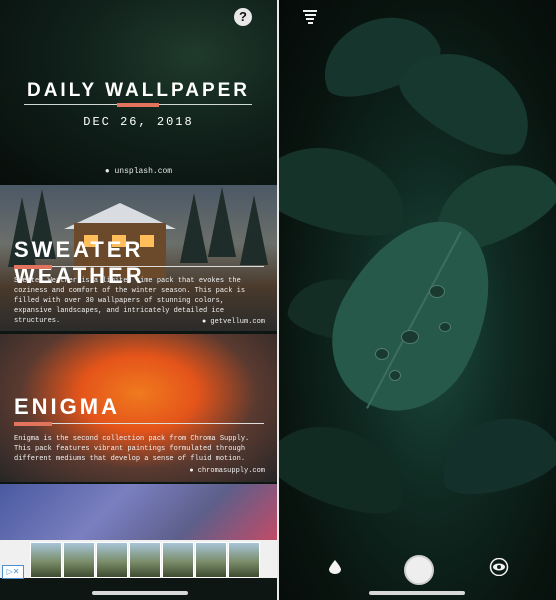  I want to click on wallpaper-date: DEC 26, 2018, so click(138, 122).